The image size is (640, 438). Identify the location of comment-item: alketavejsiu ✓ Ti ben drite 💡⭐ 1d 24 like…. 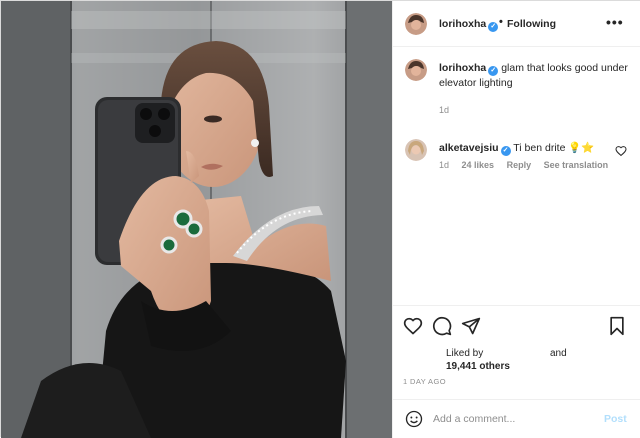
(516, 151).